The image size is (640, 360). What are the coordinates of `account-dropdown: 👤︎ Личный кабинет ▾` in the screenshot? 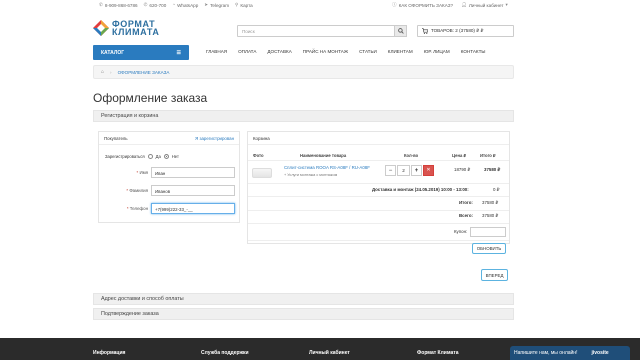 It's located at (484, 5).